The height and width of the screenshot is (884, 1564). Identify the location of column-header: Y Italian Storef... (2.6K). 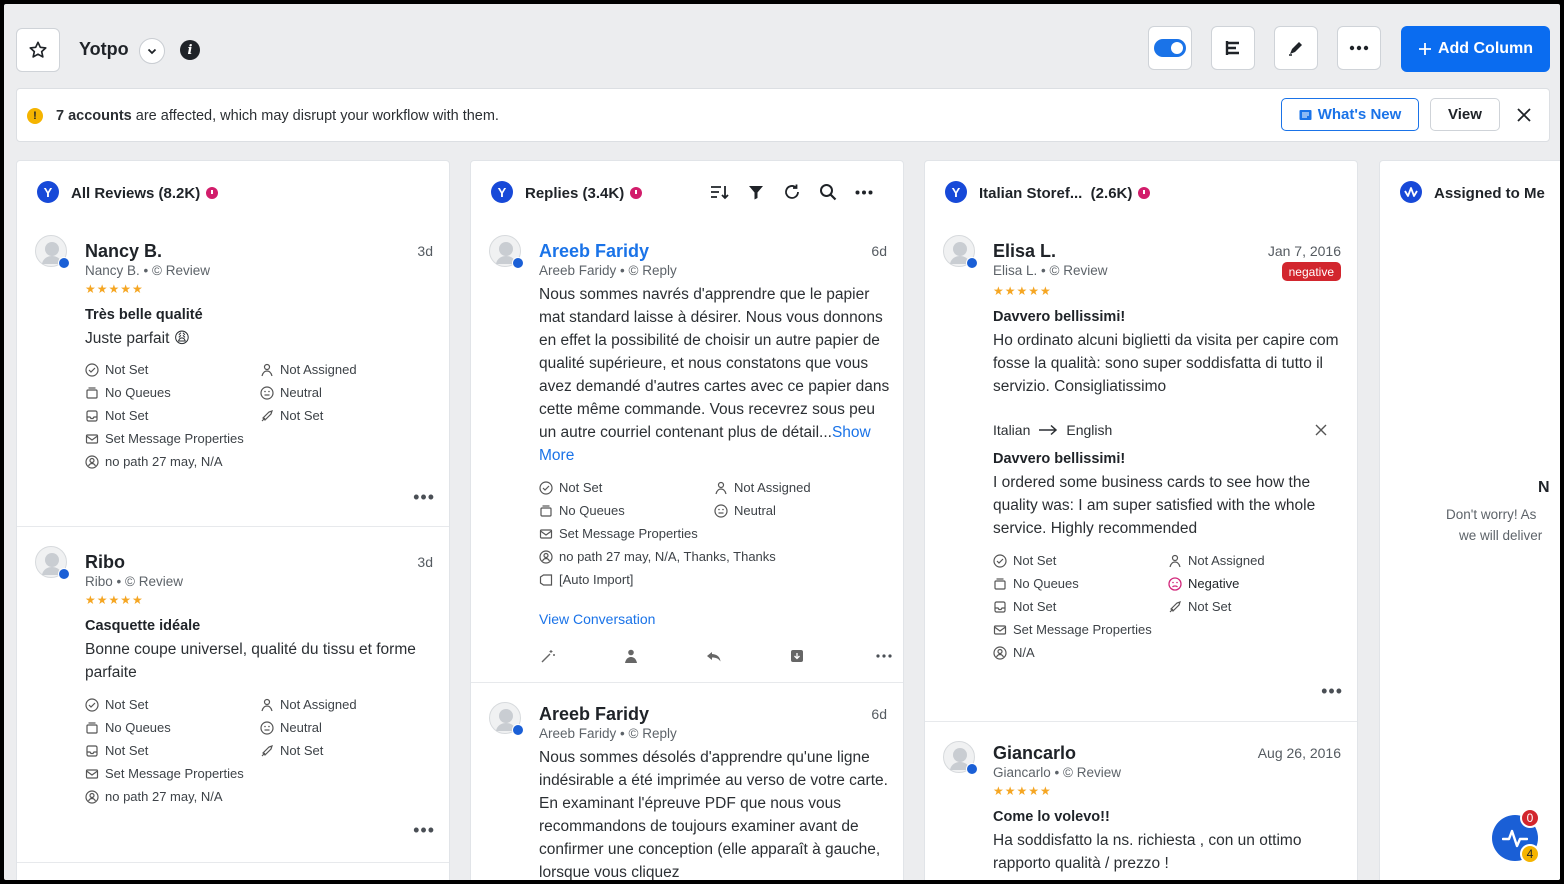
(1141, 189).